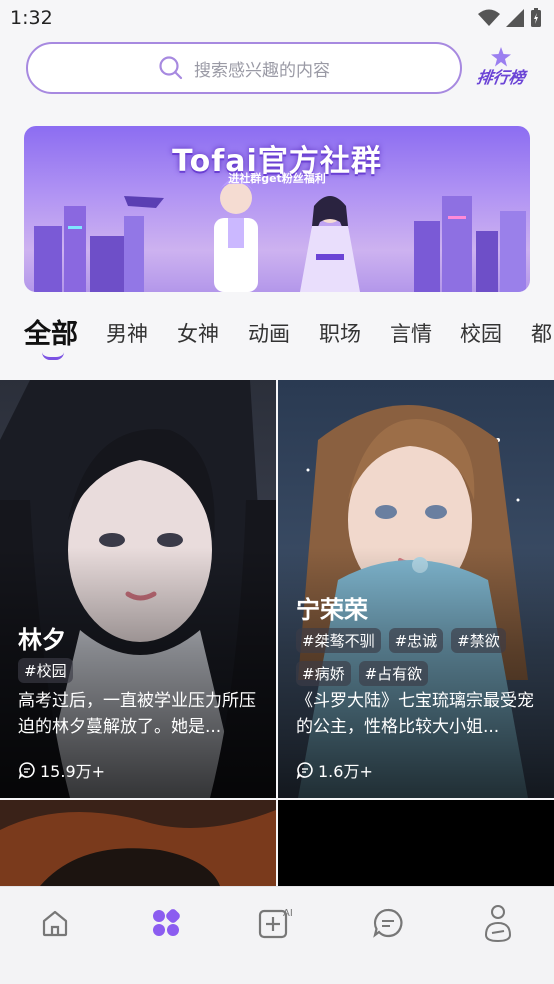 The image size is (554, 984). Describe the element at coordinates (138, 670) in the screenshot. I see `tag-list: #校园` at that location.